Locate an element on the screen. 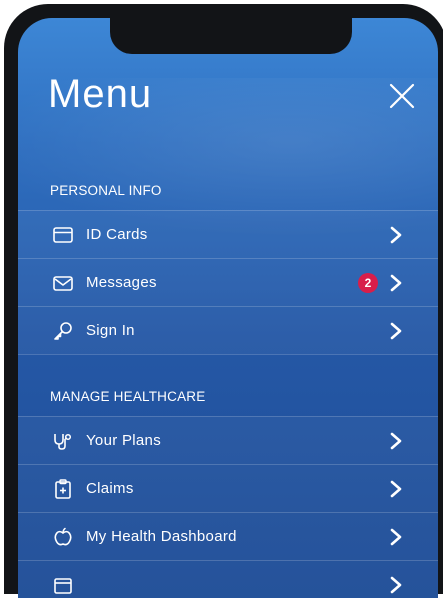 This screenshot has height=598, width=443. stethoscope-icon is located at coordinates (63, 441).